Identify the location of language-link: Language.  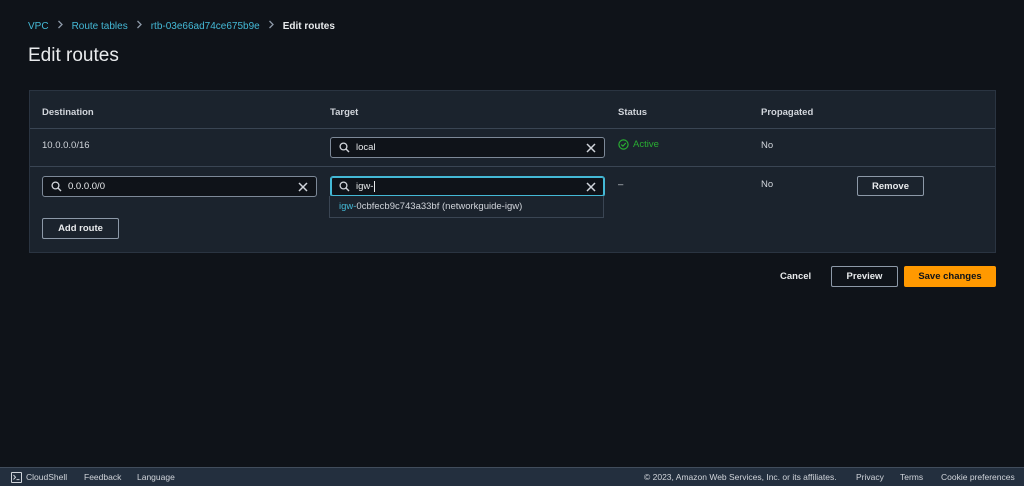
(156, 477).